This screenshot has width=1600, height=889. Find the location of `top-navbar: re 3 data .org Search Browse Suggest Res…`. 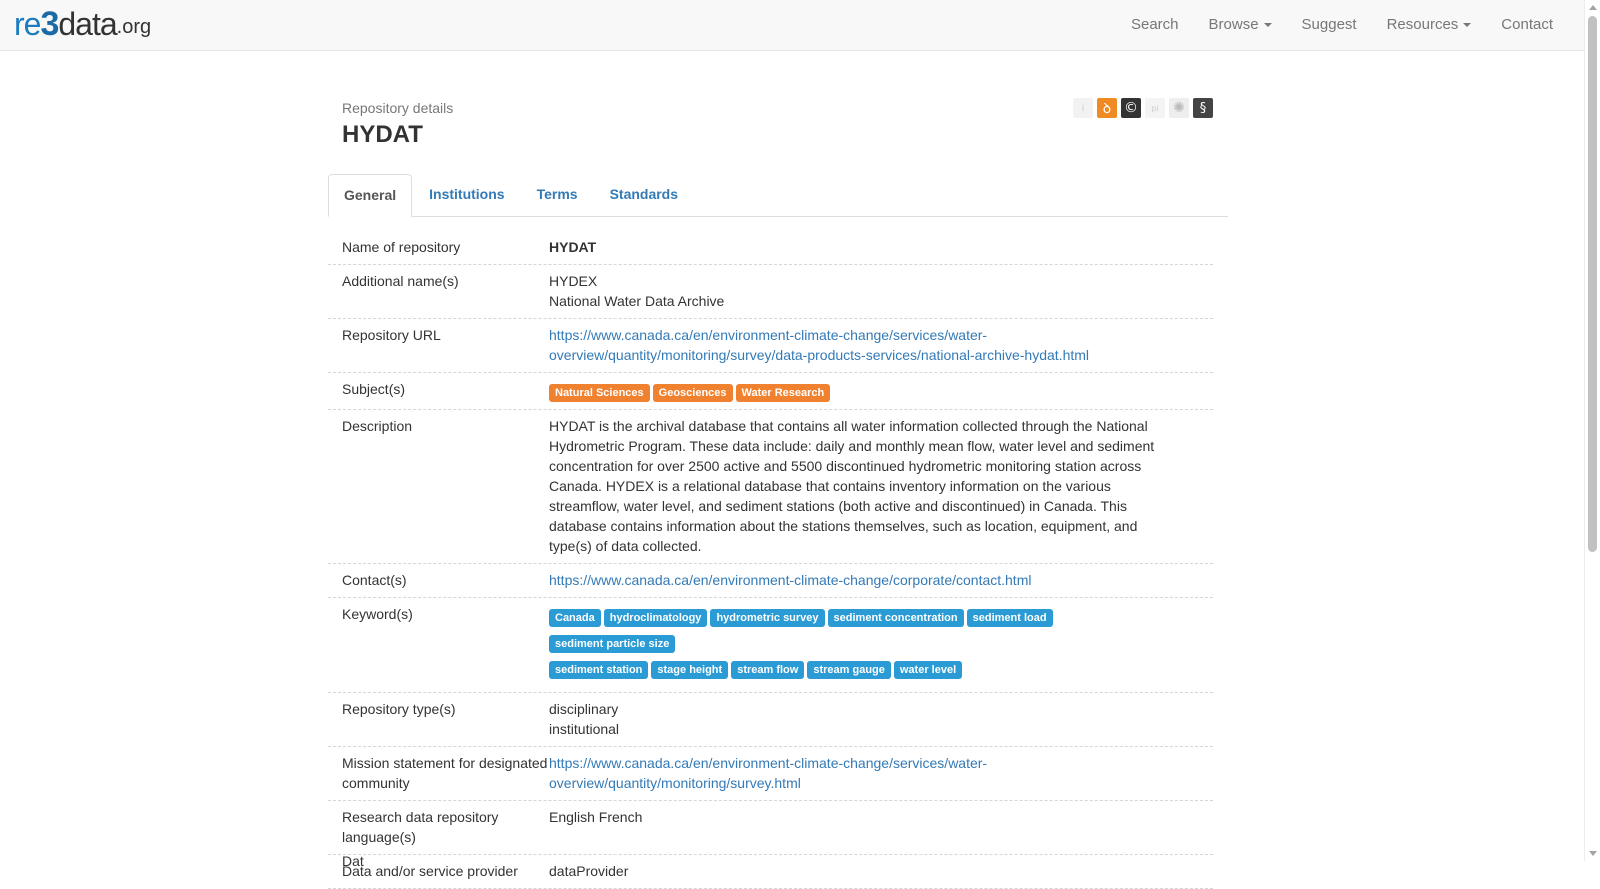

top-navbar: re 3 data .org Search Browse Suggest Res… is located at coordinates (792, 25).